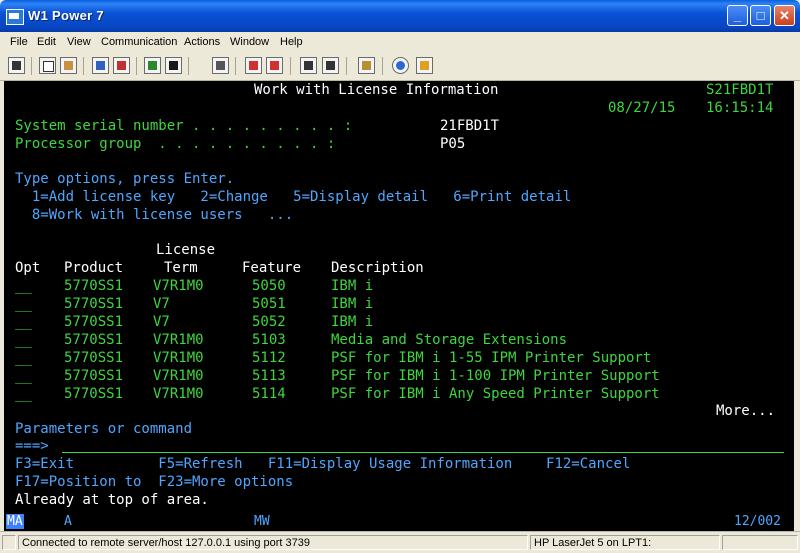  I want to click on data-transfer-down-icon, so click(274, 65).